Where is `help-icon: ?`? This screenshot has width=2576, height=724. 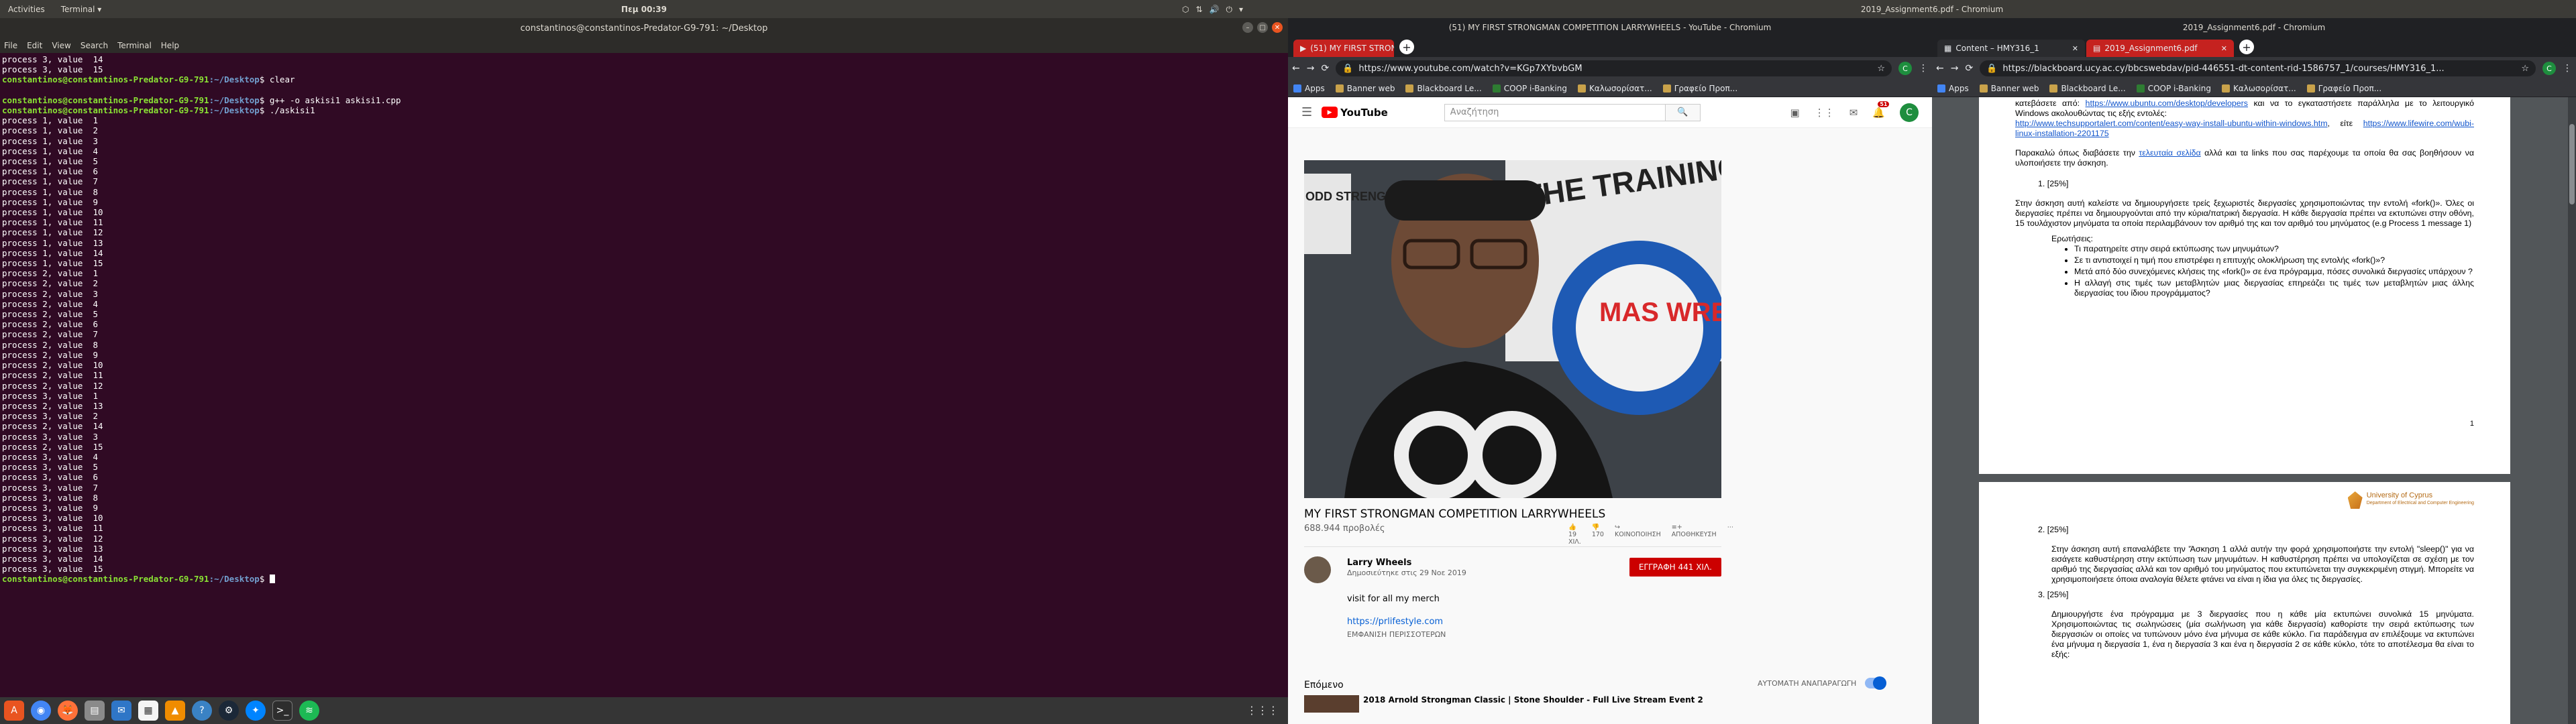
help-icon: ? is located at coordinates (202, 711).